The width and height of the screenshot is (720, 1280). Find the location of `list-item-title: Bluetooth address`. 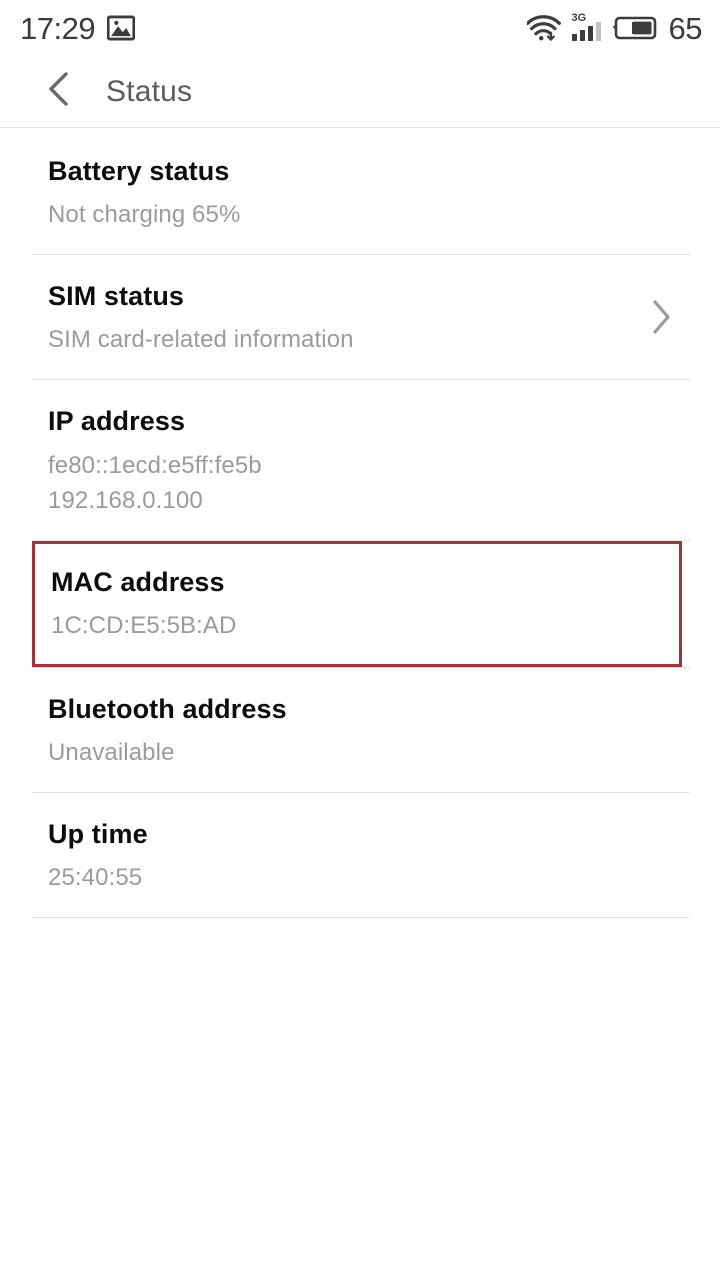

list-item-title: Bluetooth address is located at coordinates (167, 708).